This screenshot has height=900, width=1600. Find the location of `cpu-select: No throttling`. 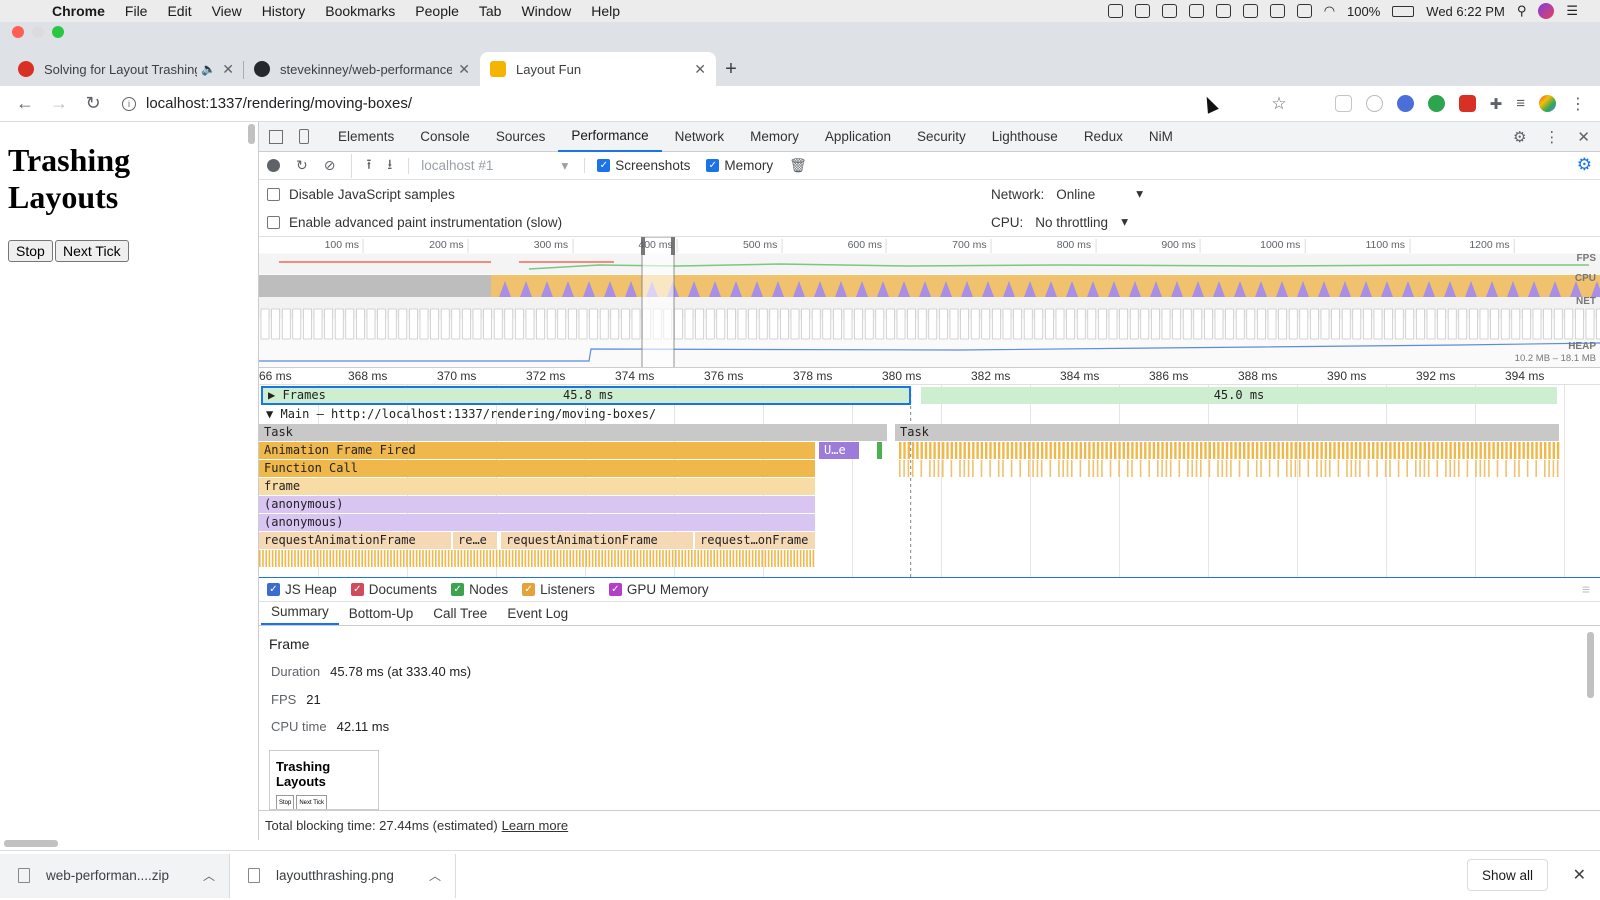

cpu-select: No throttling is located at coordinates (1078, 222).